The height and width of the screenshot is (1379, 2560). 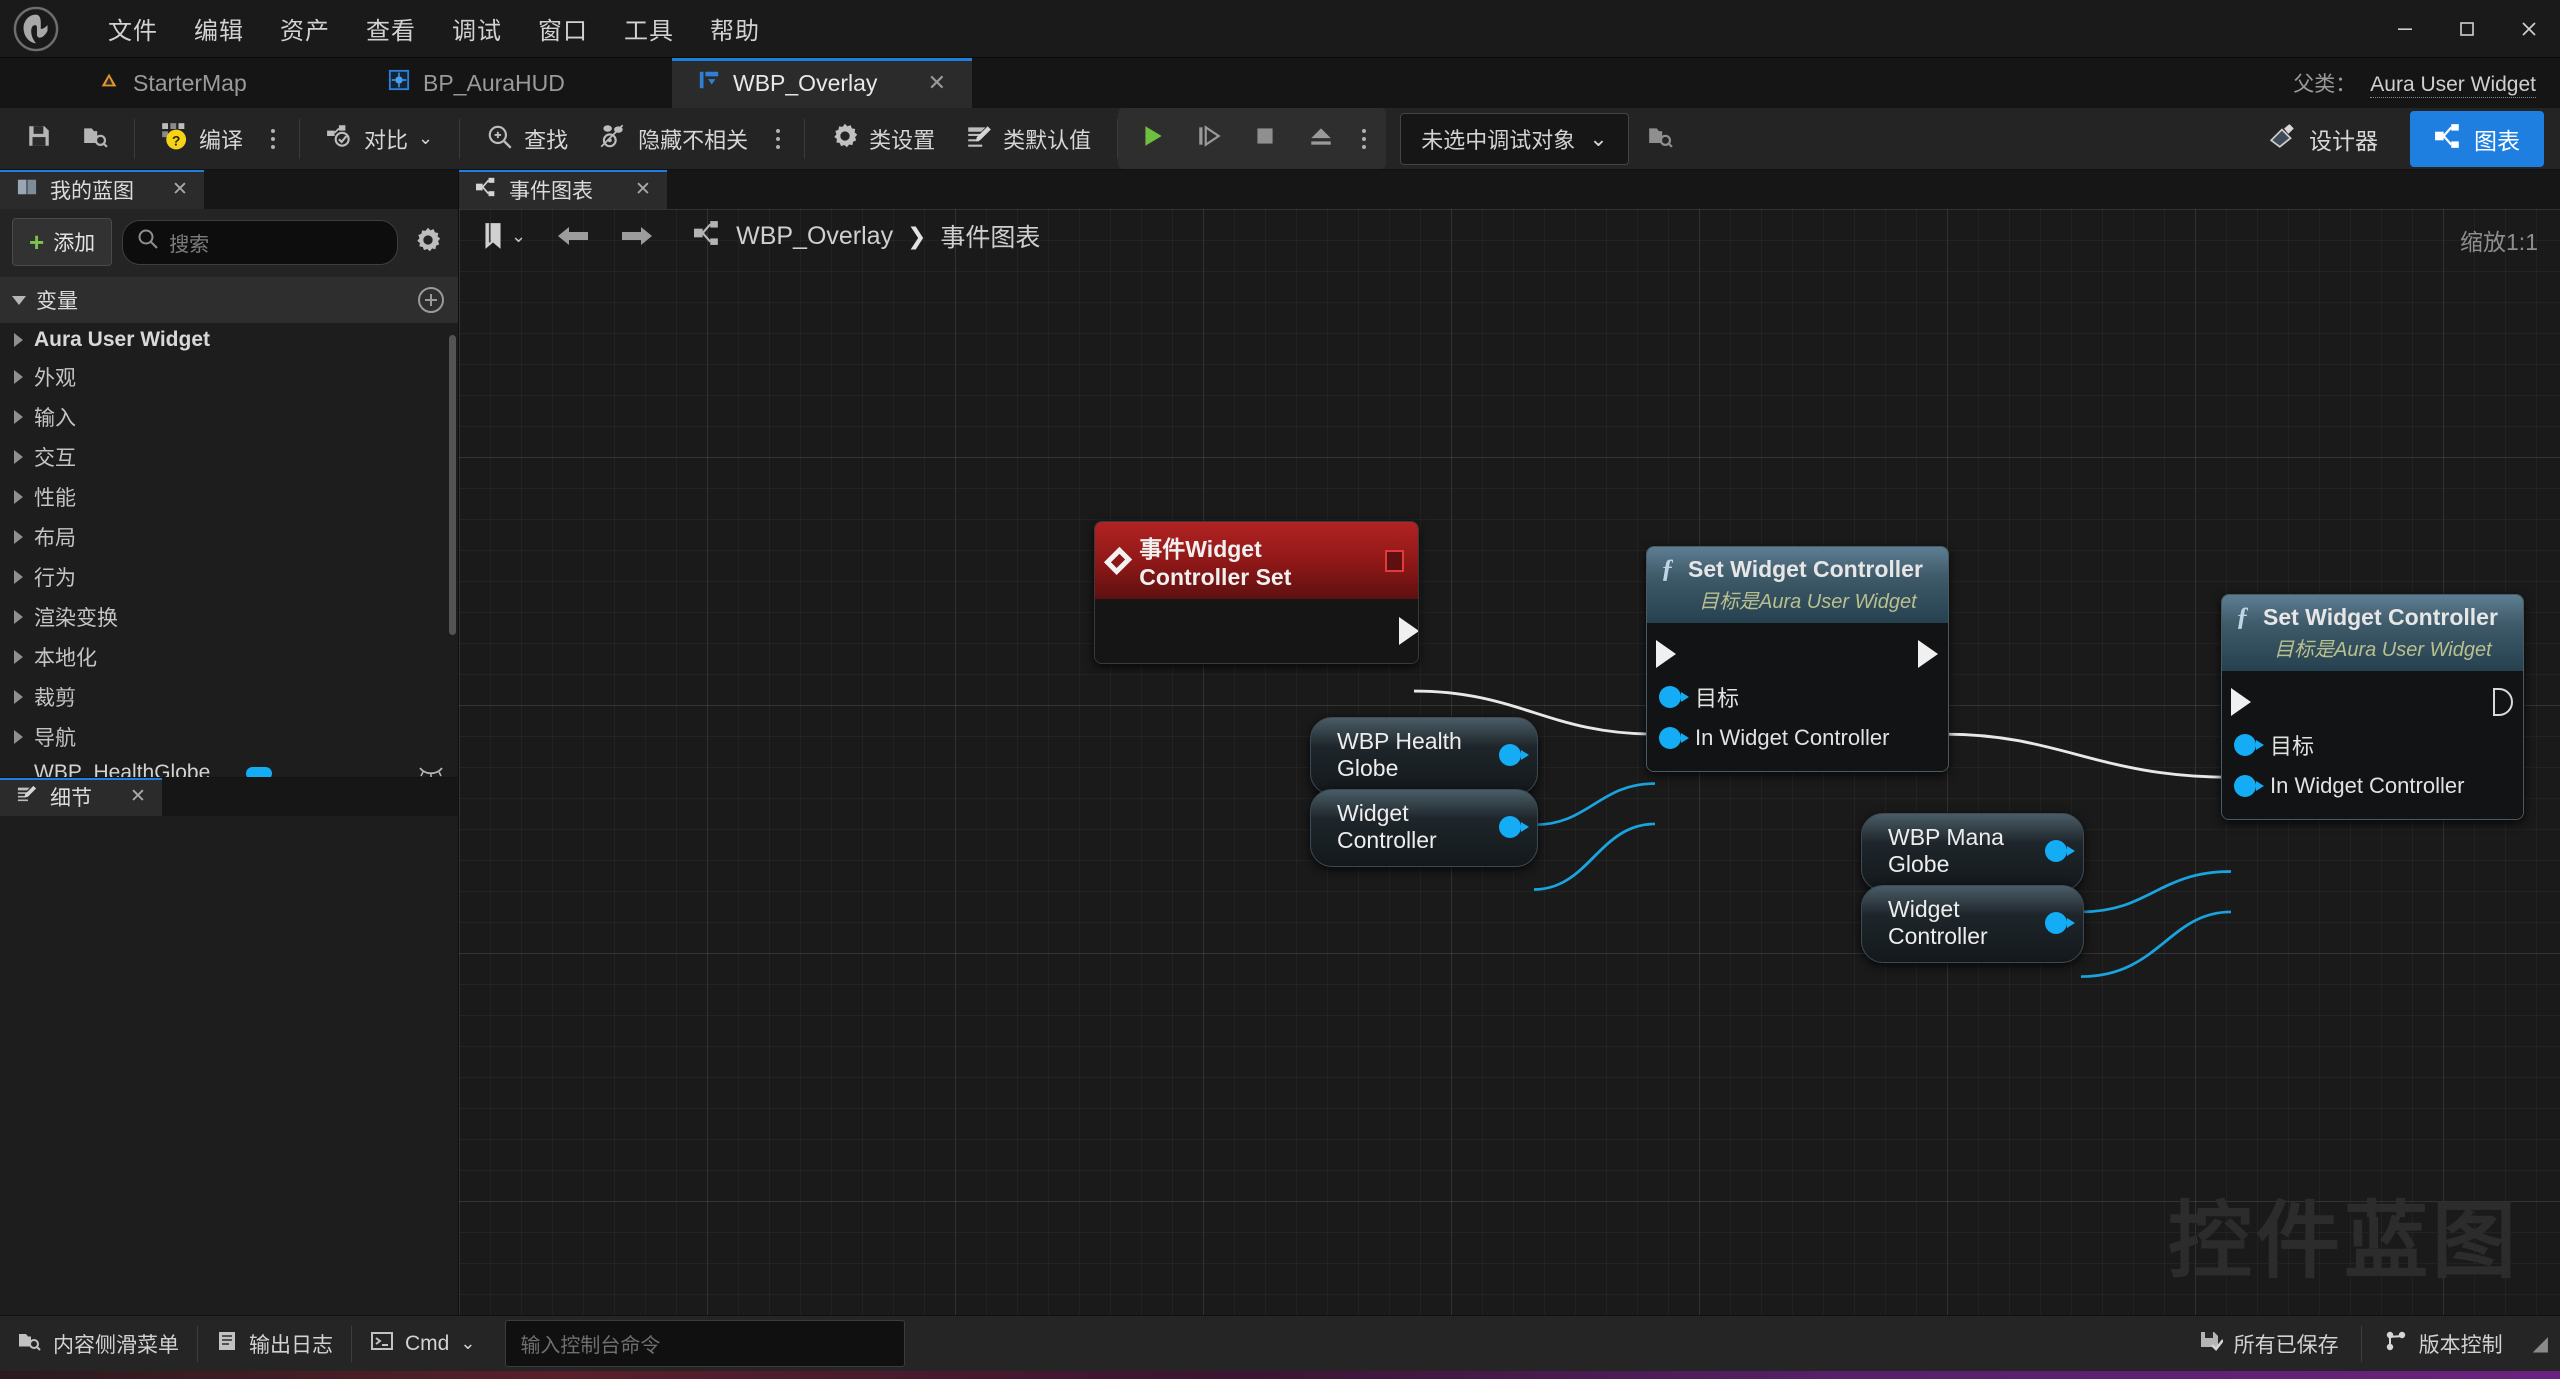 What do you see at coordinates (452, 485) in the screenshot?
I see `vertical-scrollbar` at bounding box center [452, 485].